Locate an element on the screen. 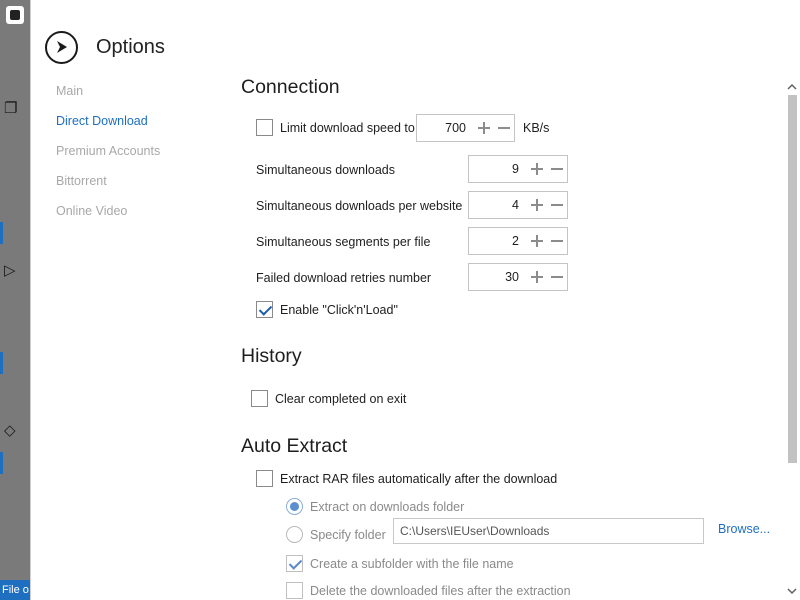  specify-folder-label: Specify folder is located at coordinates (348, 535).